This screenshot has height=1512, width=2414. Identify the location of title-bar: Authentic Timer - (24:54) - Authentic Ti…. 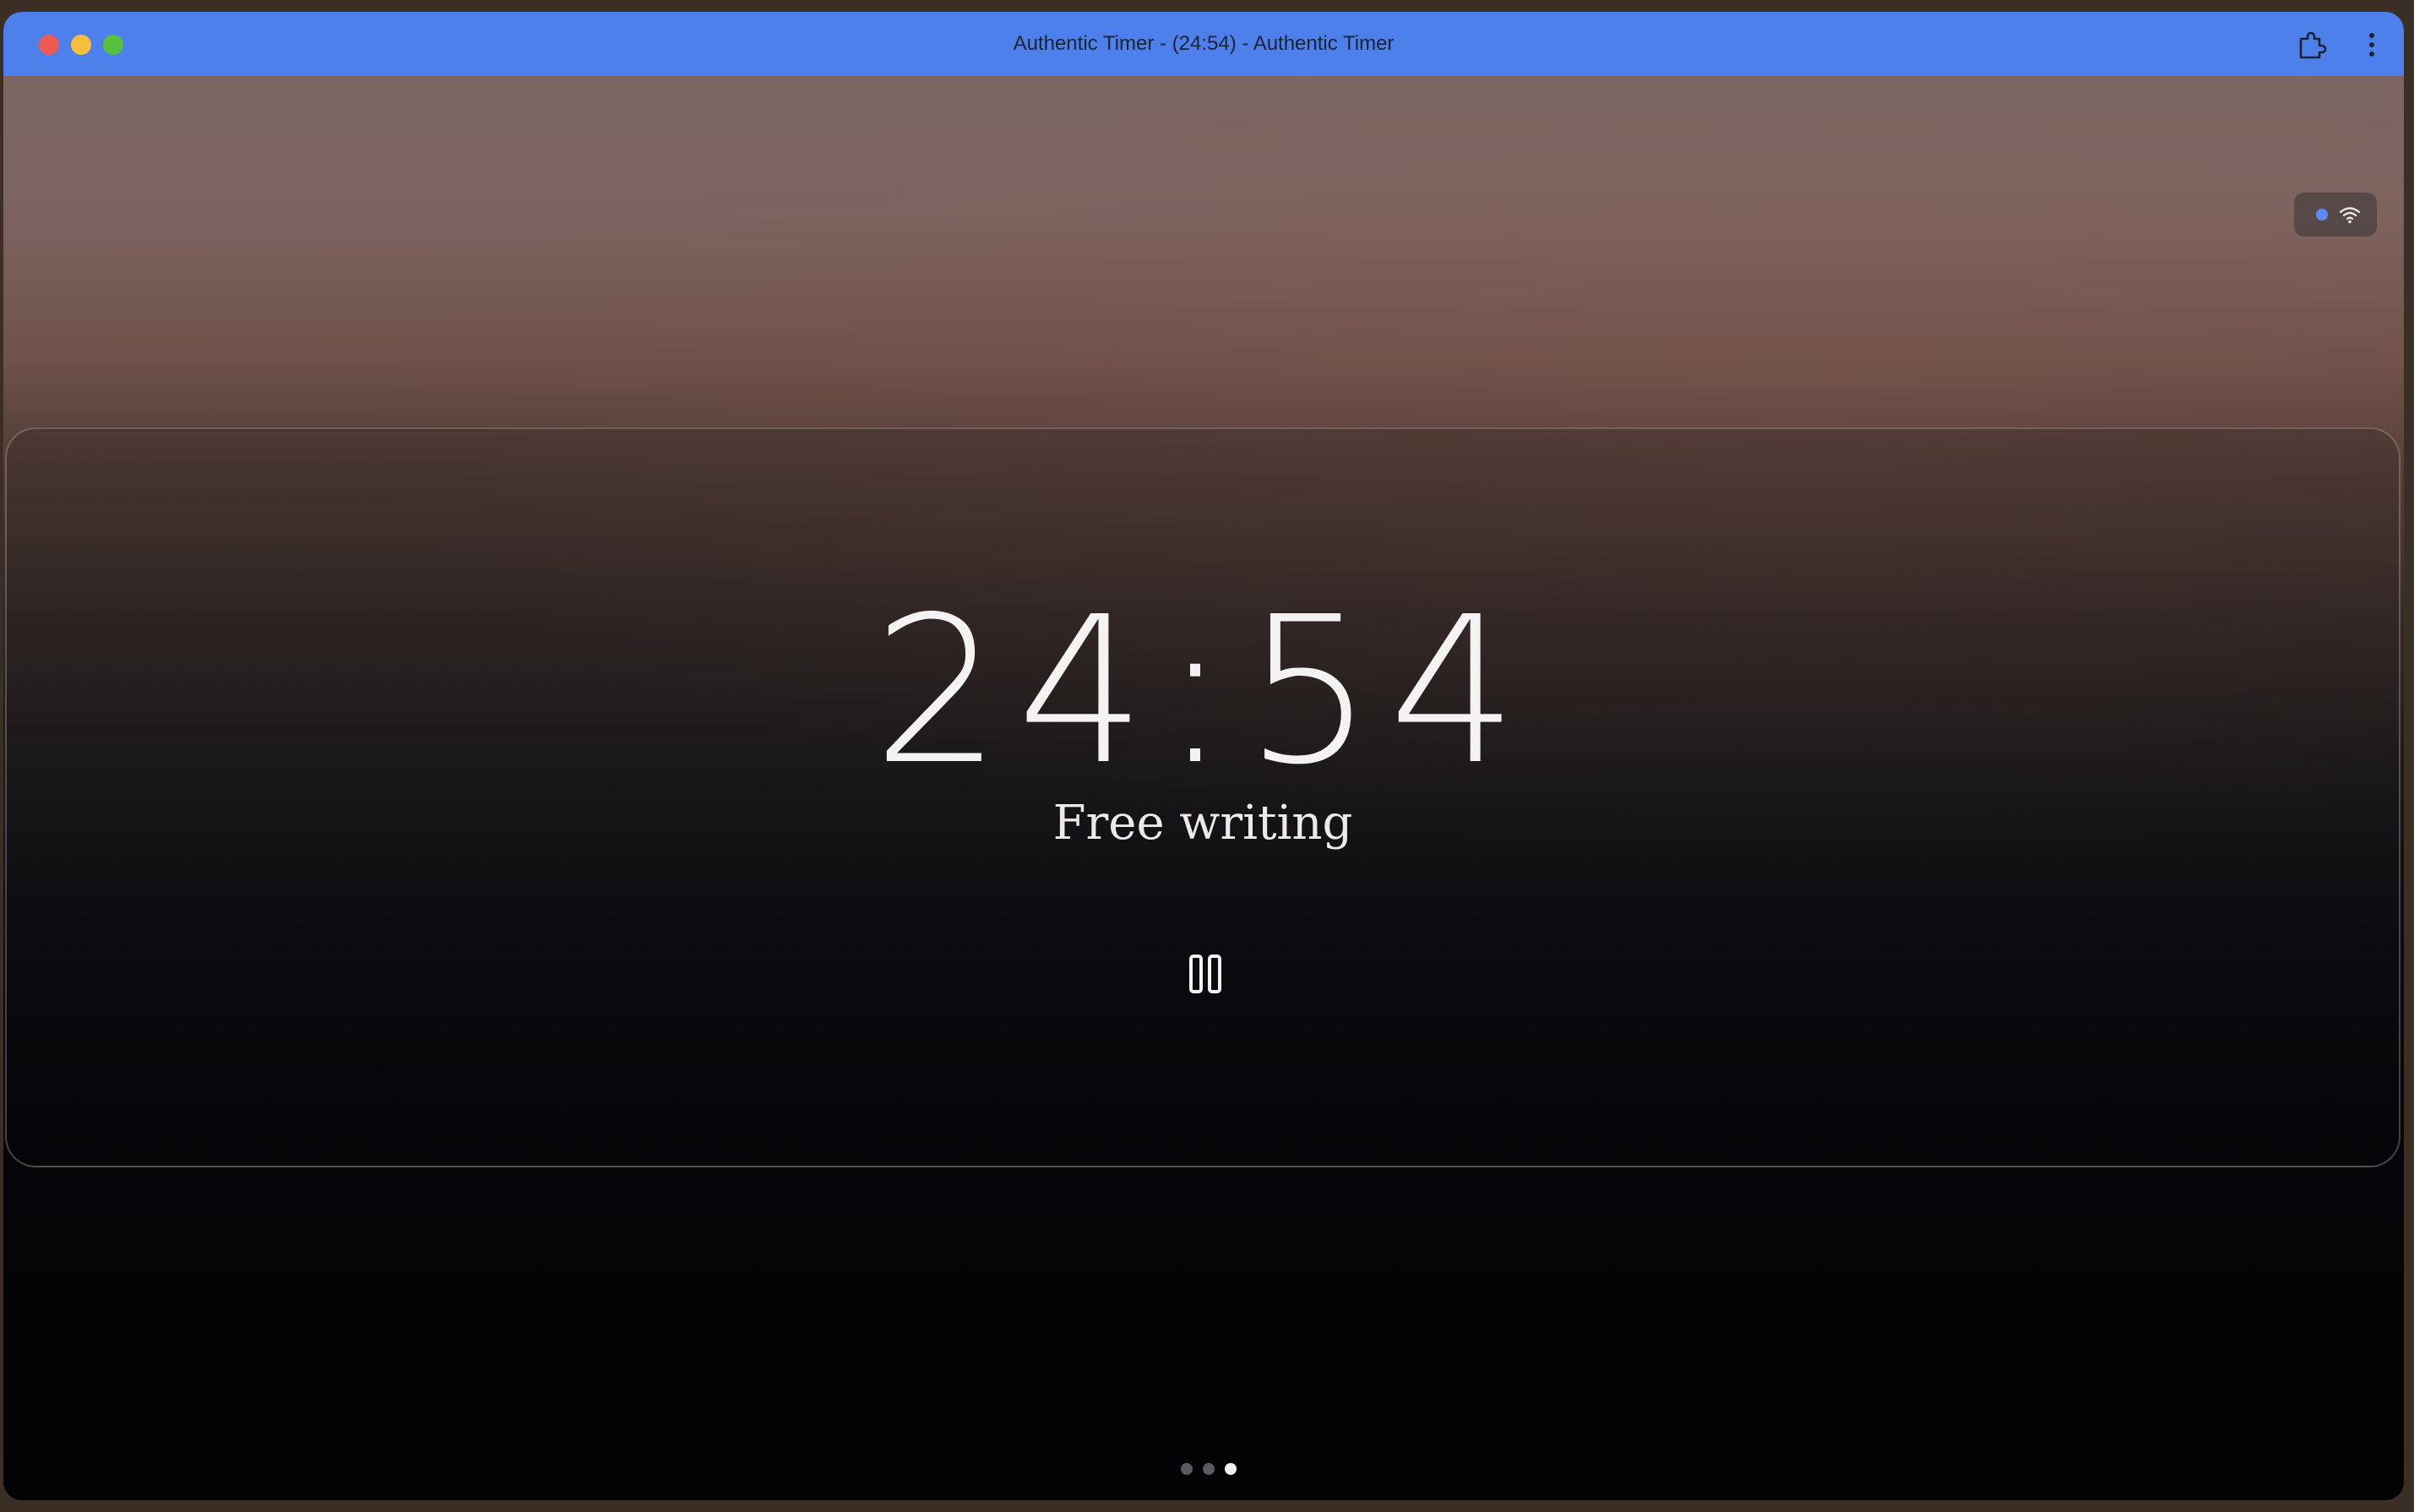
(1203, 44).